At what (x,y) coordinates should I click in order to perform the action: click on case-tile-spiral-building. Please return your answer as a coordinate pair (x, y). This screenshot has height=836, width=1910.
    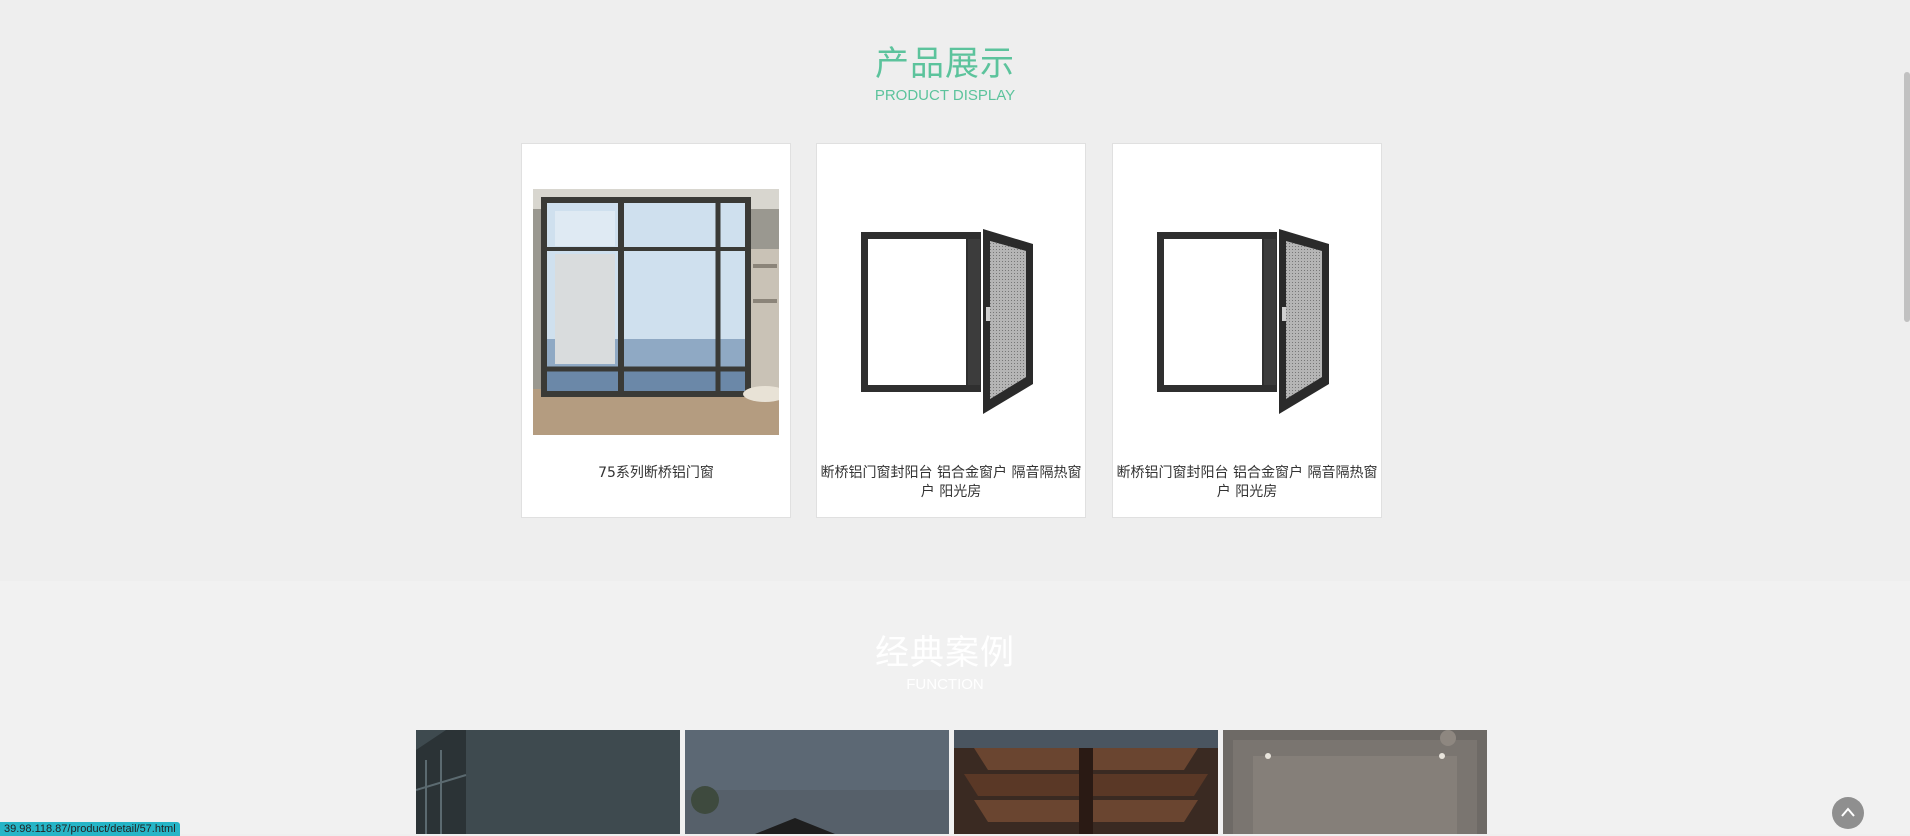
    Looking at the image, I should click on (1086, 782).